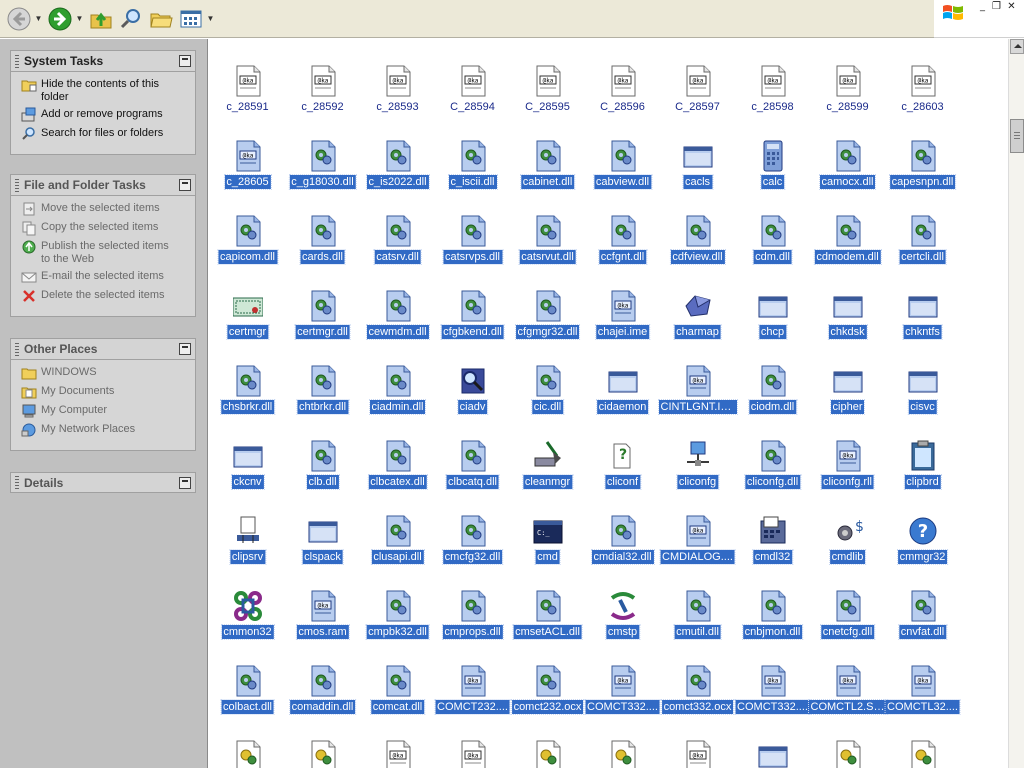  Describe the element at coordinates (161, 19) in the screenshot. I see `folders-button` at that location.